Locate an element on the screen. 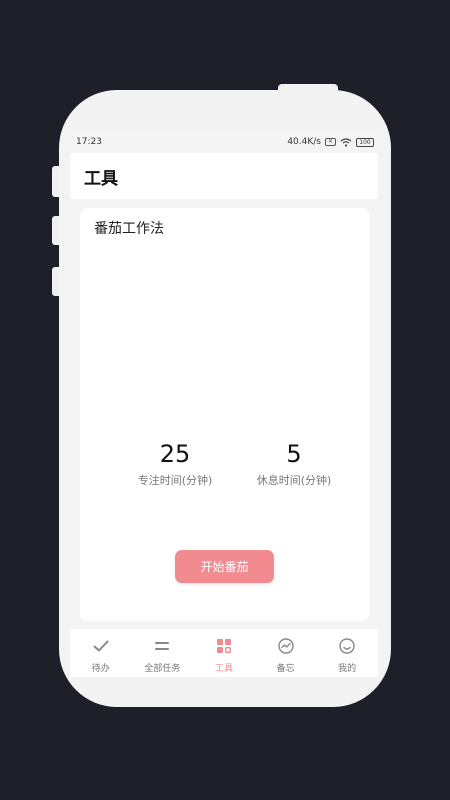 This screenshot has height=800, width=450. grid-icon is located at coordinates (223, 646).